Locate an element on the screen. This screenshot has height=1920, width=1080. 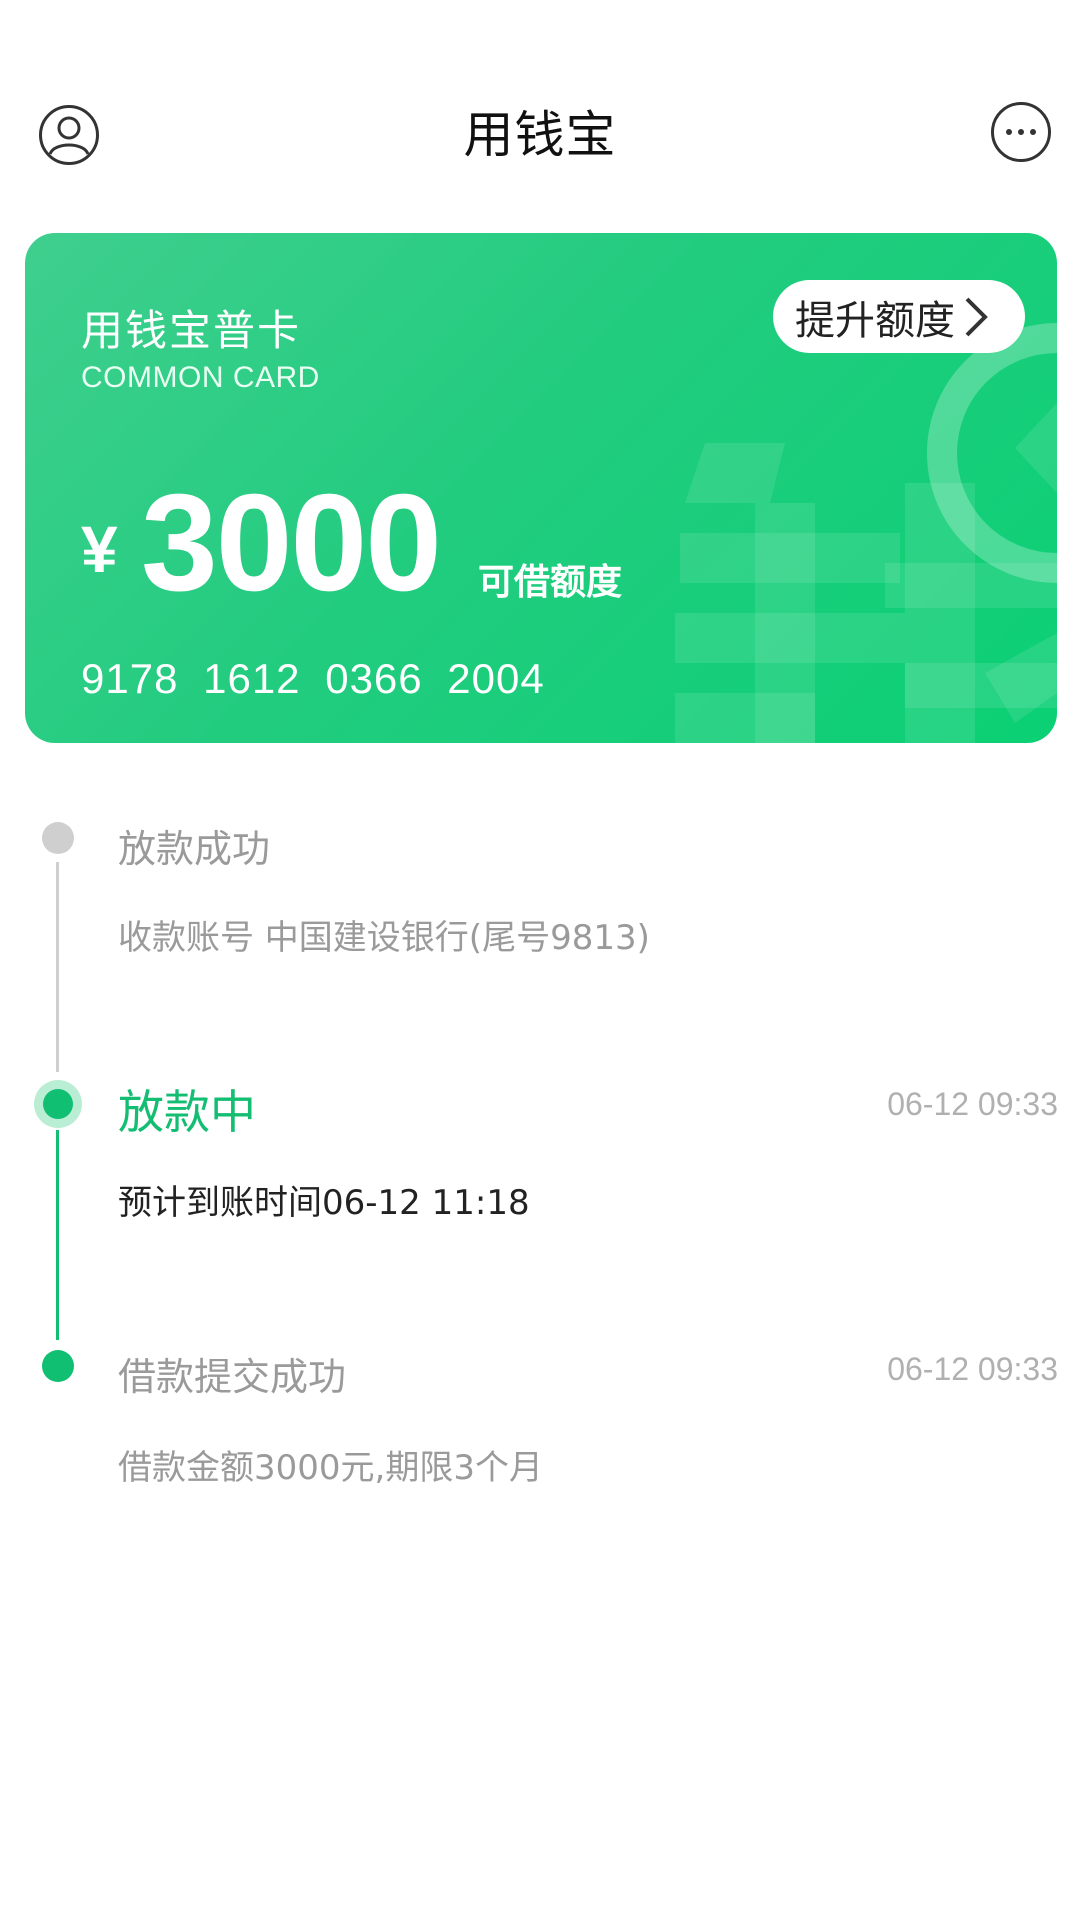
step-description: 借款金额3000元,期限3个月 is located at coordinates (330, 1468).